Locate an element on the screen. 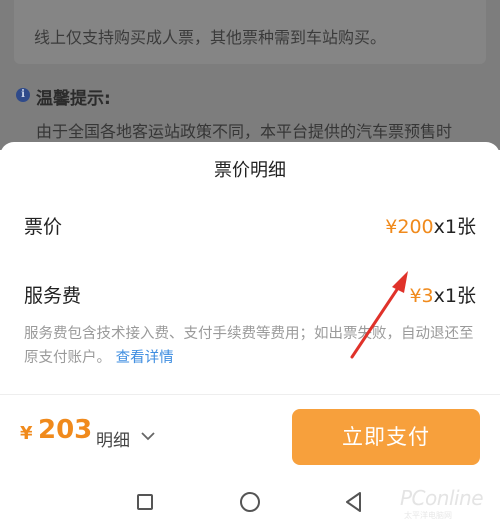  ticket-price-label: 票价 is located at coordinates (43, 227).